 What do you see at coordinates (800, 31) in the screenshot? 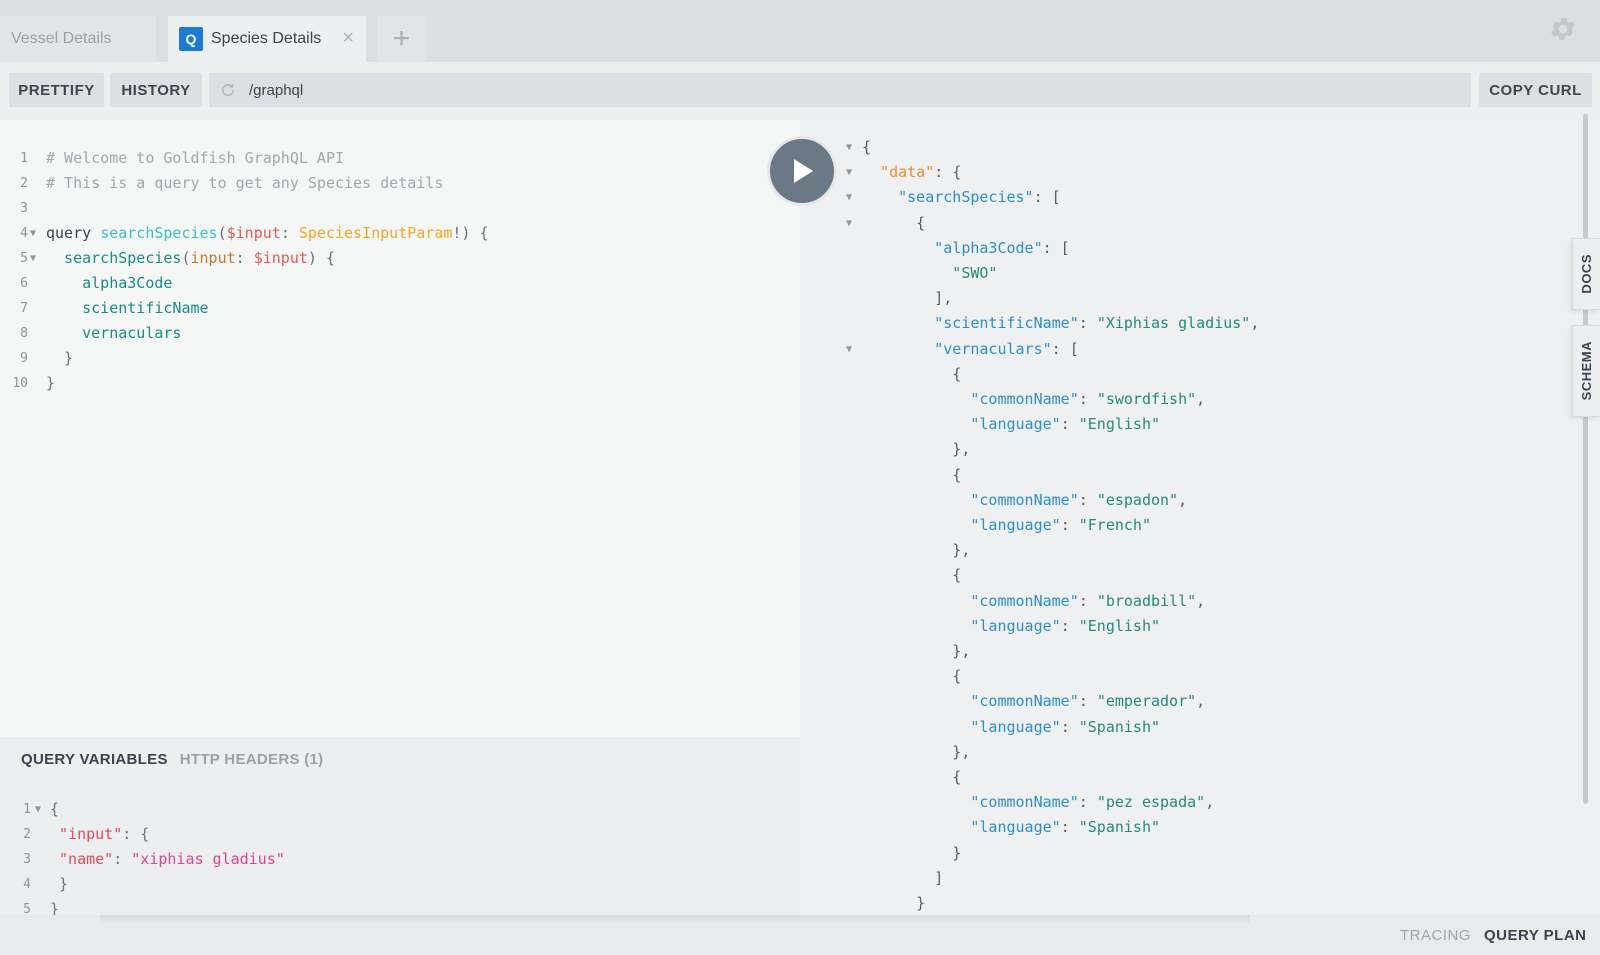
I see `tab-bar: Vessel Details Q Species Details × +` at bounding box center [800, 31].